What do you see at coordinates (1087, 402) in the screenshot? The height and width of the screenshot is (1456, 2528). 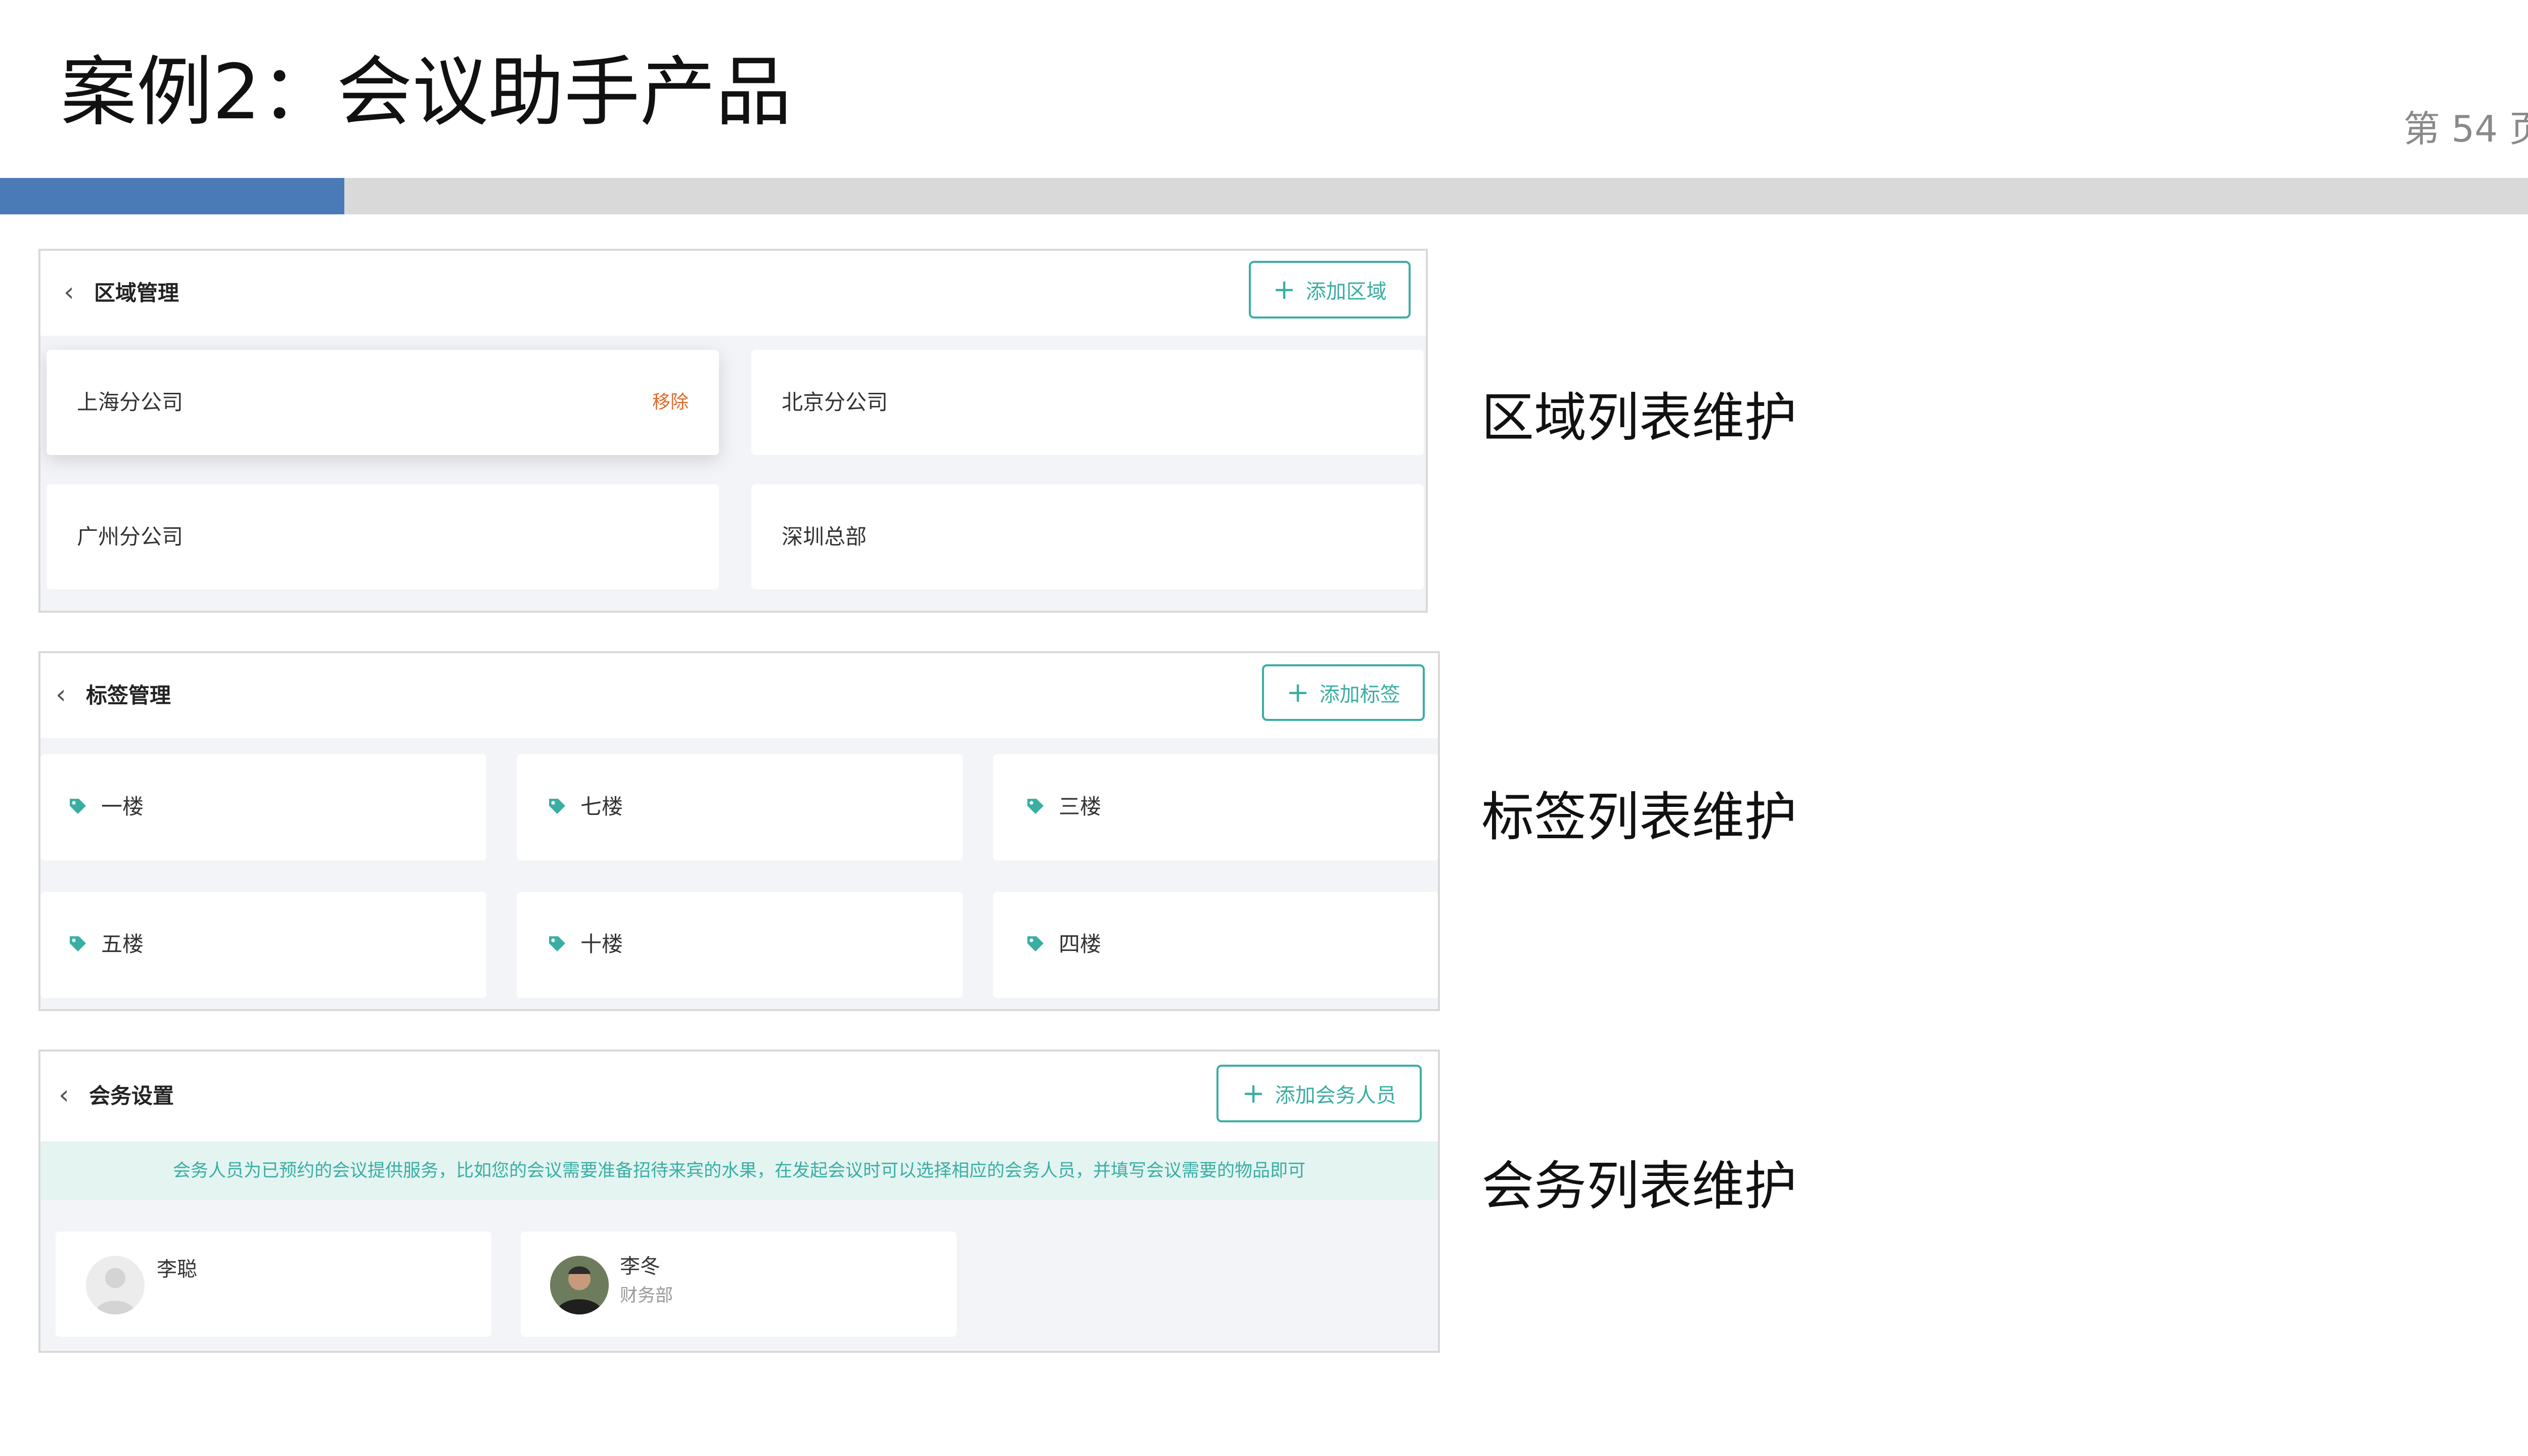 I see `region-card-beijing: 北京分公司` at bounding box center [1087, 402].